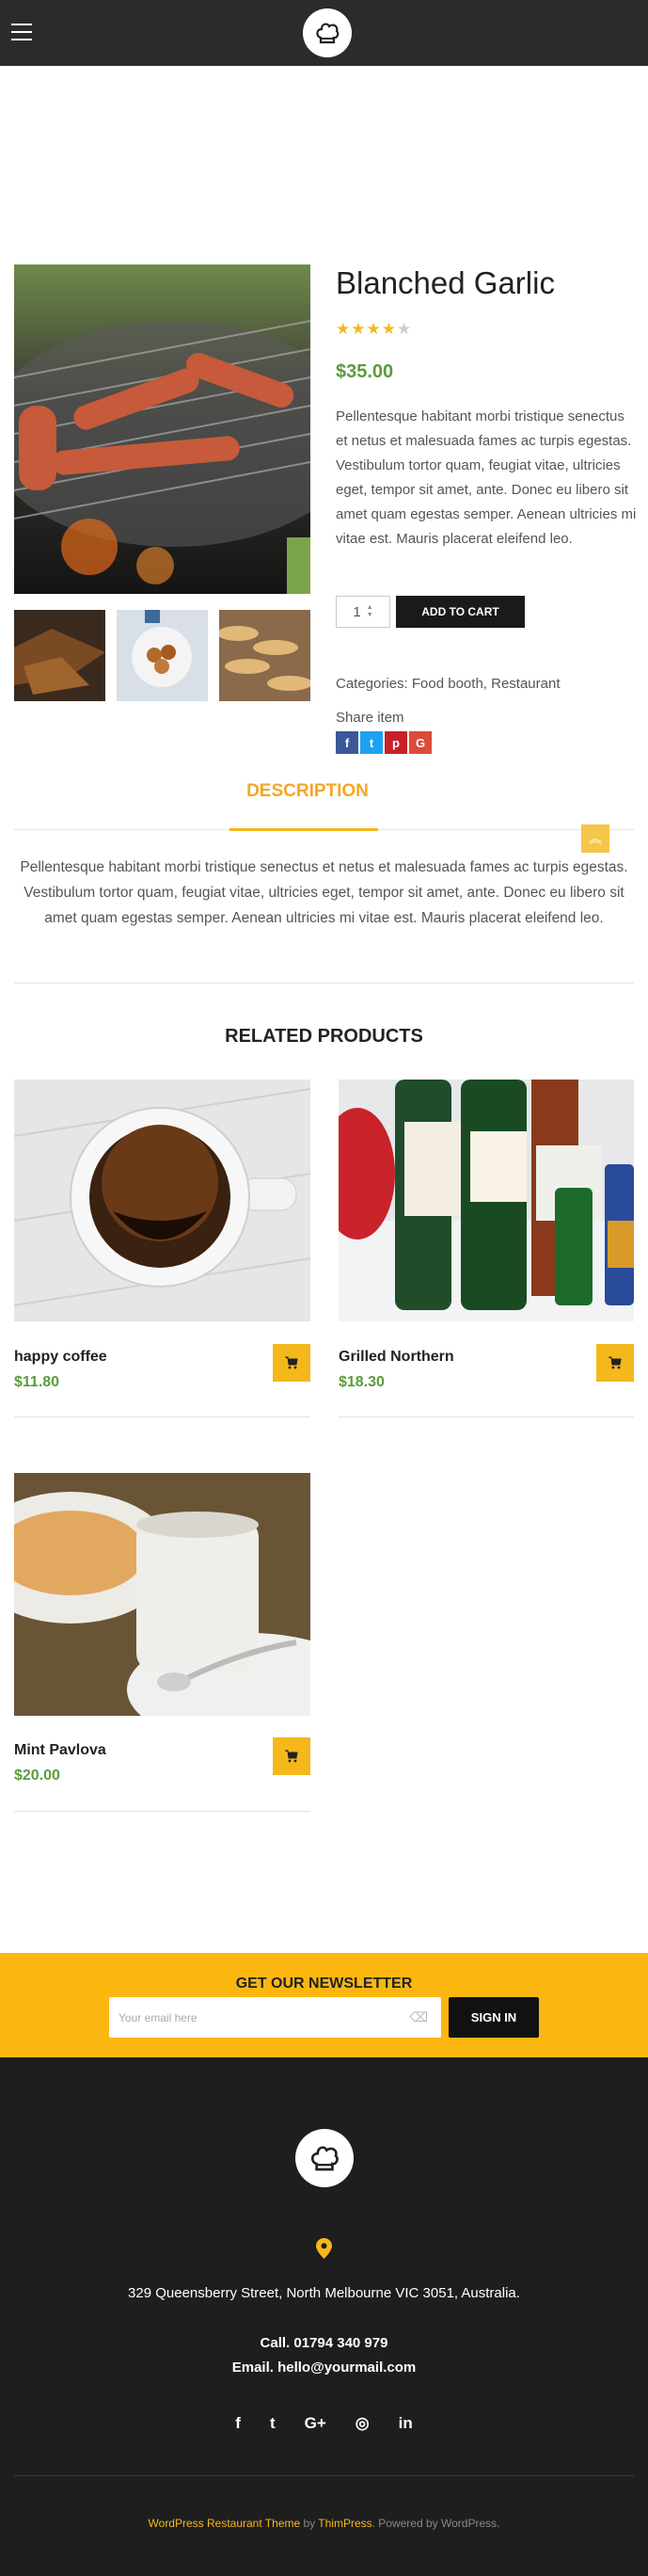 Image resolution: width=648 pixels, height=2576 pixels. What do you see at coordinates (369, 615) in the screenshot?
I see `stepper-down-icon: ▼` at bounding box center [369, 615].